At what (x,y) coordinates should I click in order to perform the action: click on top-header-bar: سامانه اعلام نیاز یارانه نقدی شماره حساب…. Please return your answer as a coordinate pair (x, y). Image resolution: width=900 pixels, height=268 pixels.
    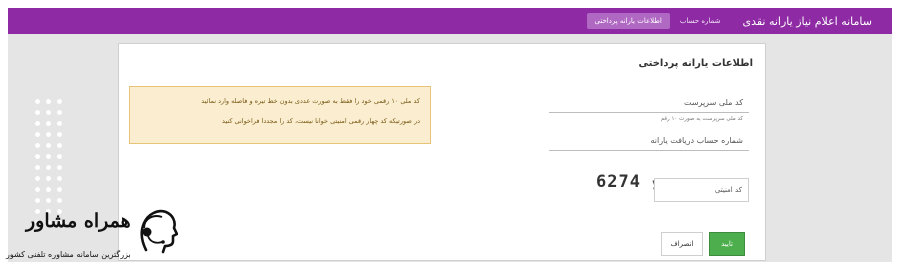
    Looking at the image, I should click on (450, 21).